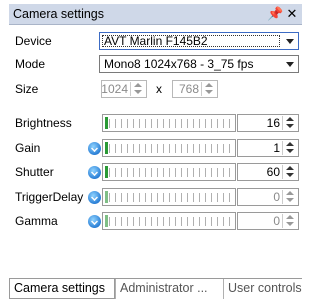  Describe the element at coordinates (27, 89) in the screenshot. I see `size-label: Size` at that location.